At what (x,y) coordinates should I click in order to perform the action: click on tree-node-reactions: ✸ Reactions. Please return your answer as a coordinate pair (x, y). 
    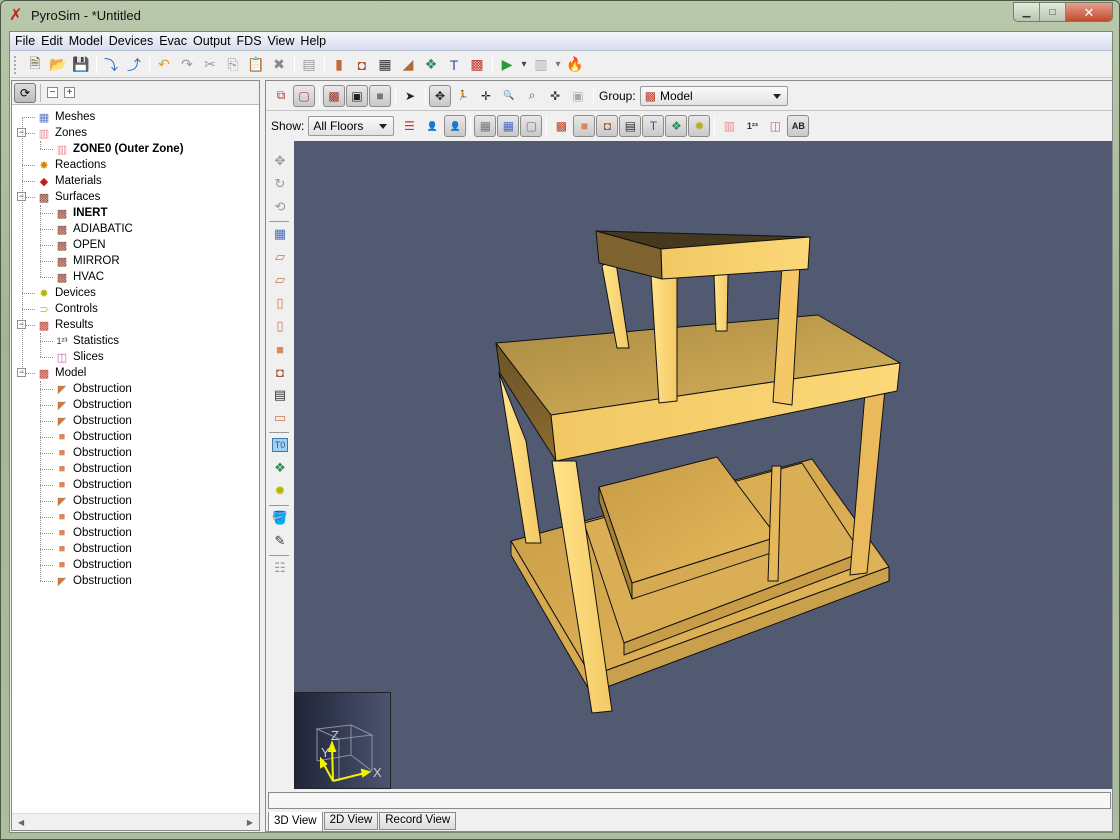
    Looking at the image, I should click on (71, 165).